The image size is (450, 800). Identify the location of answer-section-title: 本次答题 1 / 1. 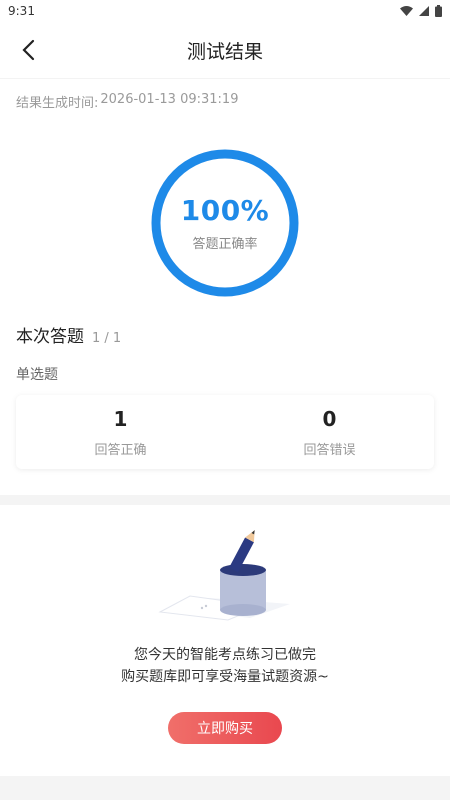
(68, 334).